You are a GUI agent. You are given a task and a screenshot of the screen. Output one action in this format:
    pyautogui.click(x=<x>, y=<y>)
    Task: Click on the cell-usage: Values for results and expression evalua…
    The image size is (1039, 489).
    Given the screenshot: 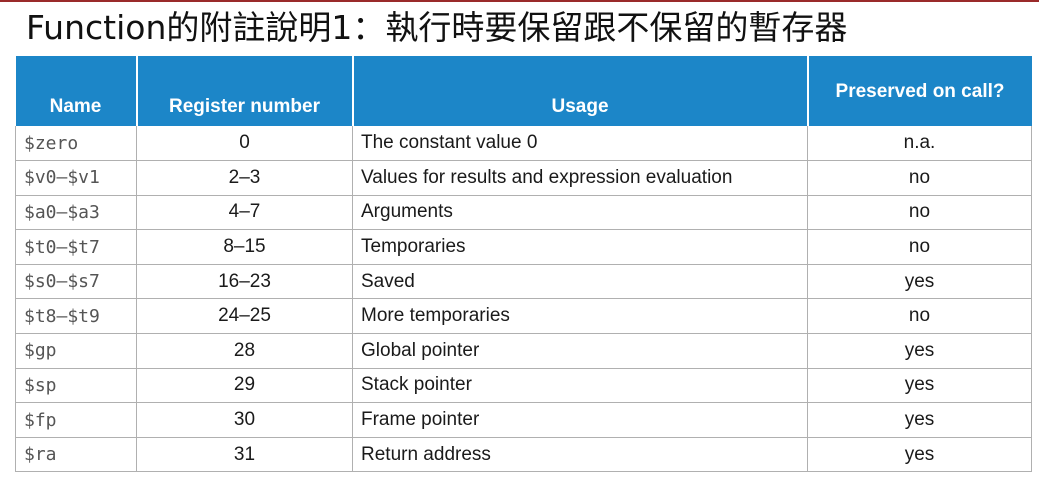 What is the action you would take?
    pyautogui.click(x=580, y=178)
    